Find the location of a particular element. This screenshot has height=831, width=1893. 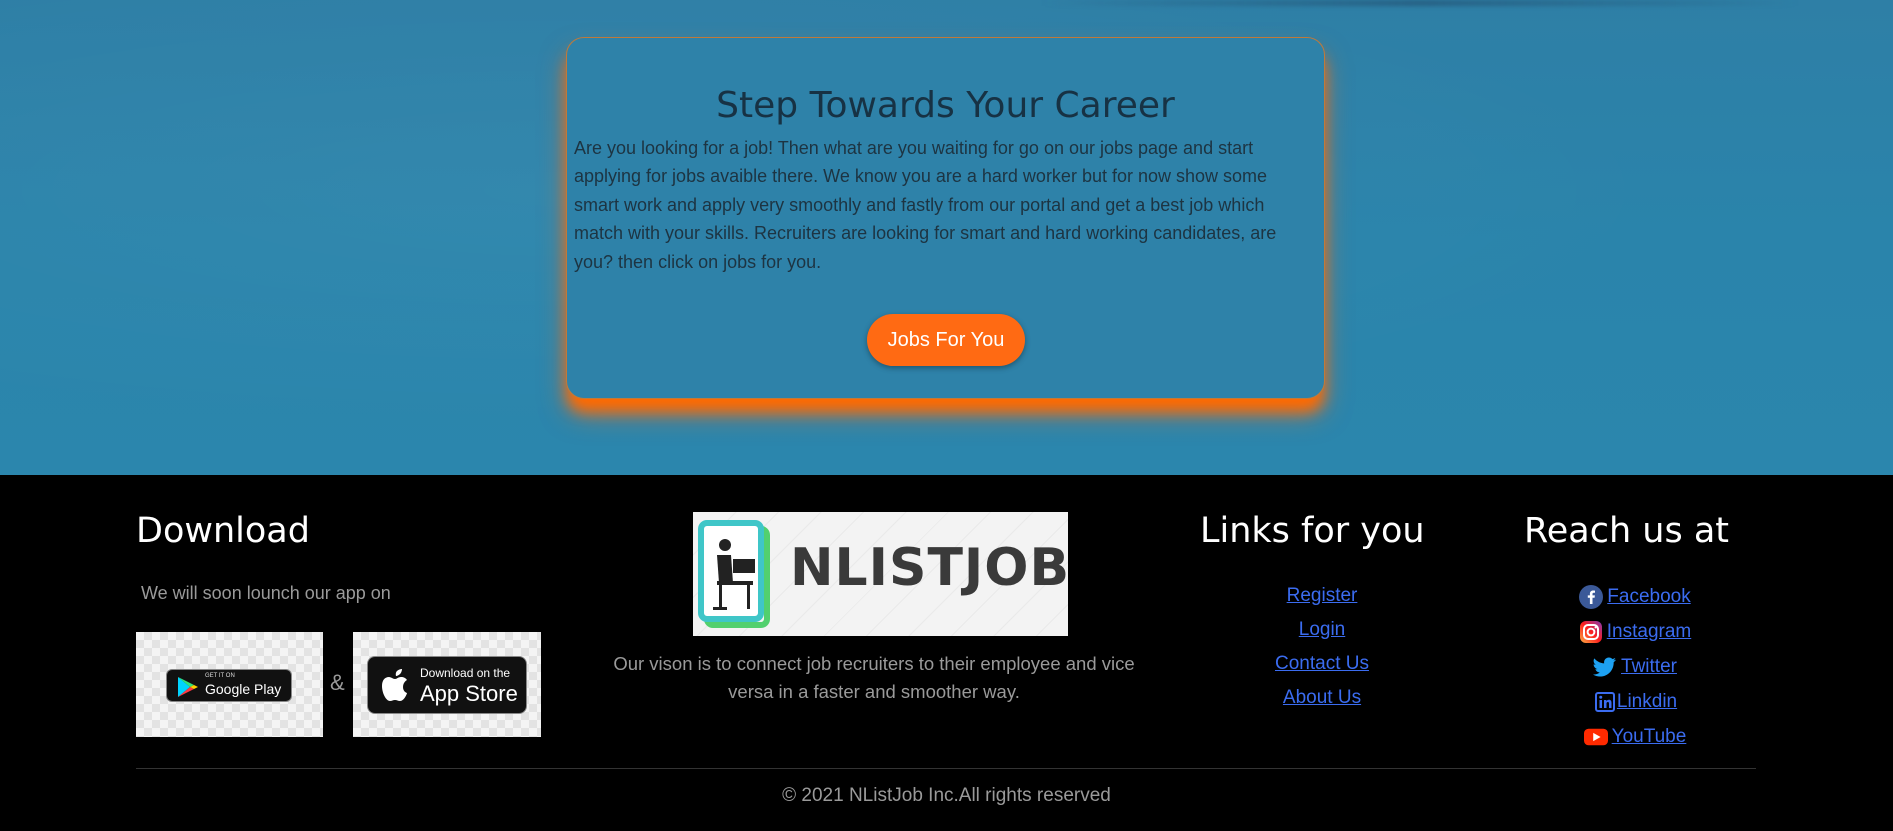

person-at-desk-icon is located at coordinates (734, 574).